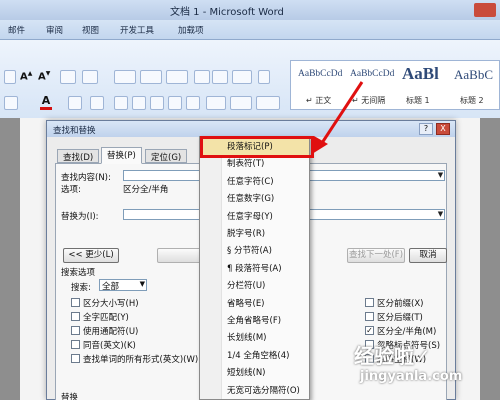 This screenshot has width=500, height=400. Describe the element at coordinates (142, 284) in the screenshot. I see `chevron-down-icon: ▼` at that location.